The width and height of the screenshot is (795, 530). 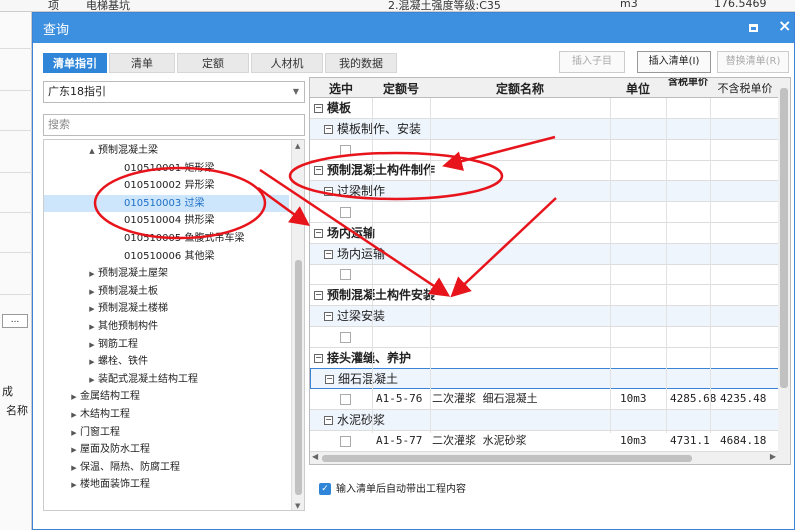 I want to click on auto-content-checkbox: ✓ 输入清单后自动带出工程内容, so click(x=392, y=490).